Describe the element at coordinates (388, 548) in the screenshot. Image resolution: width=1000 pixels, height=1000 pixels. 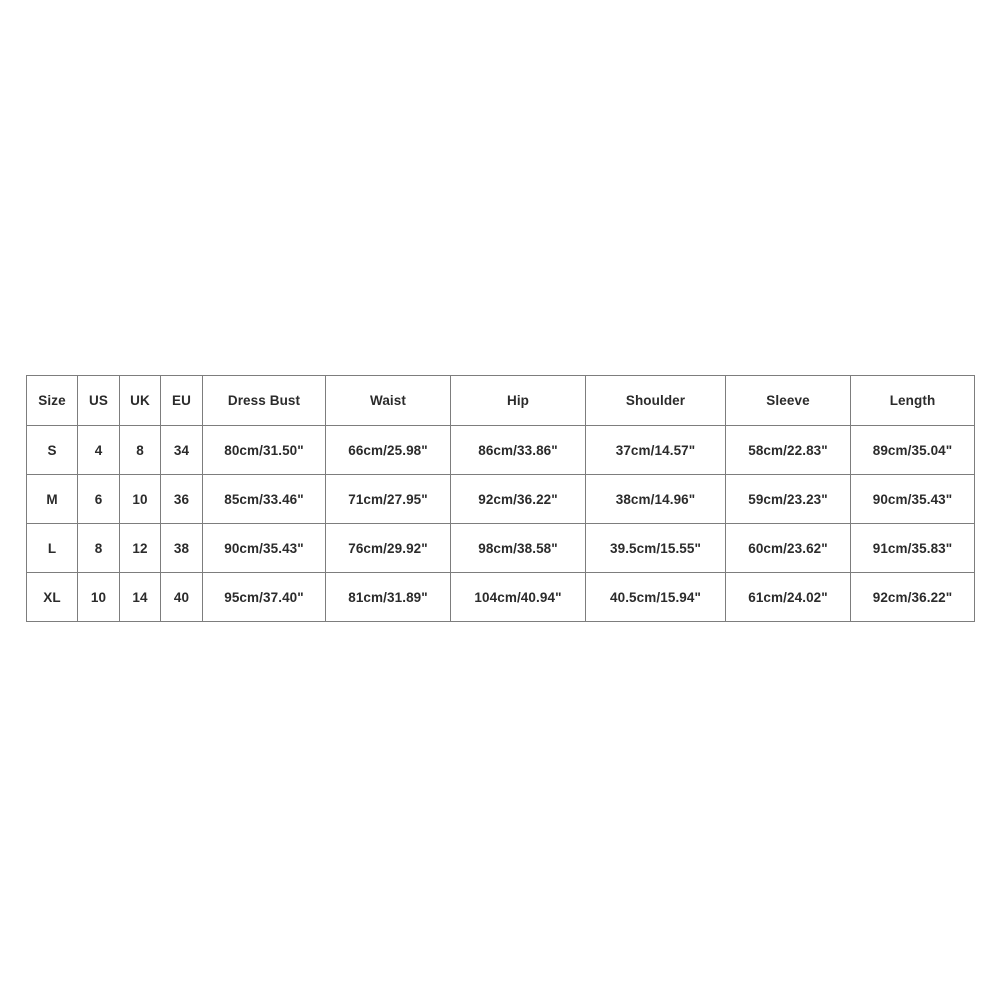
I see `cell-waist: 76cm/29.92"` at that location.